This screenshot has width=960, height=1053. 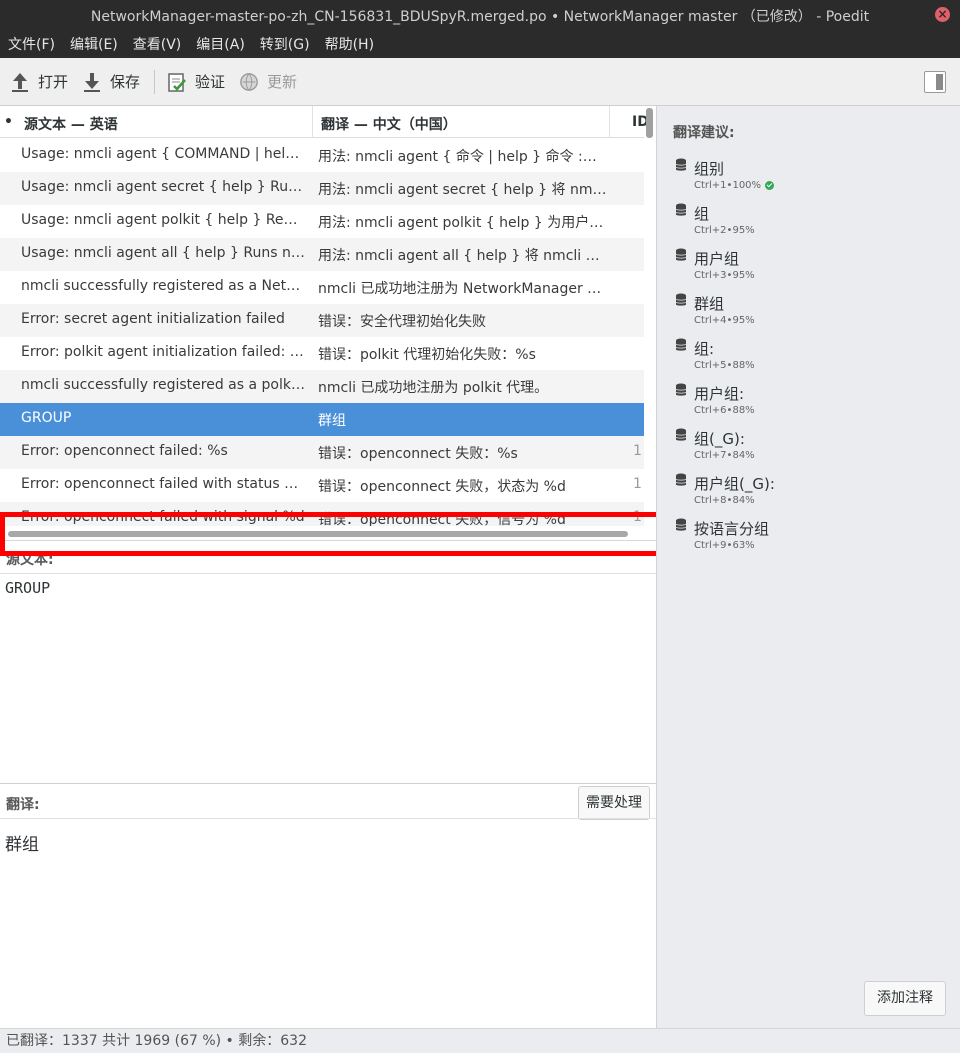 I want to click on list-vertical-scrollbar, so click(x=649, y=123).